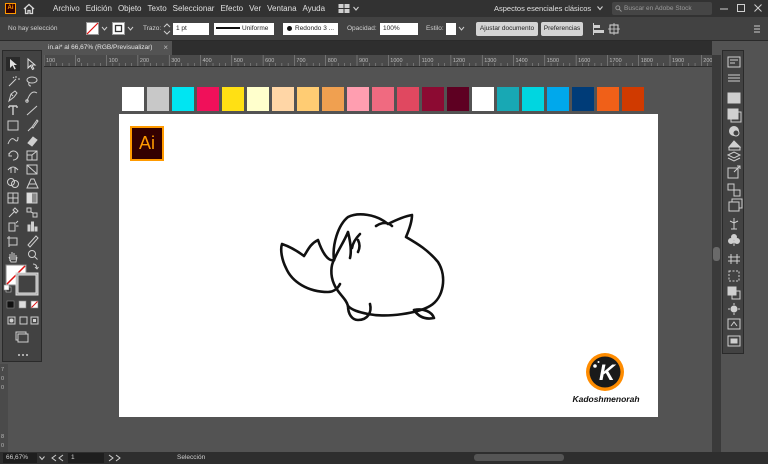  What do you see at coordinates (734, 324) in the screenshot?
I see `graphic-styles-icon` at bounding box center [734, 324].